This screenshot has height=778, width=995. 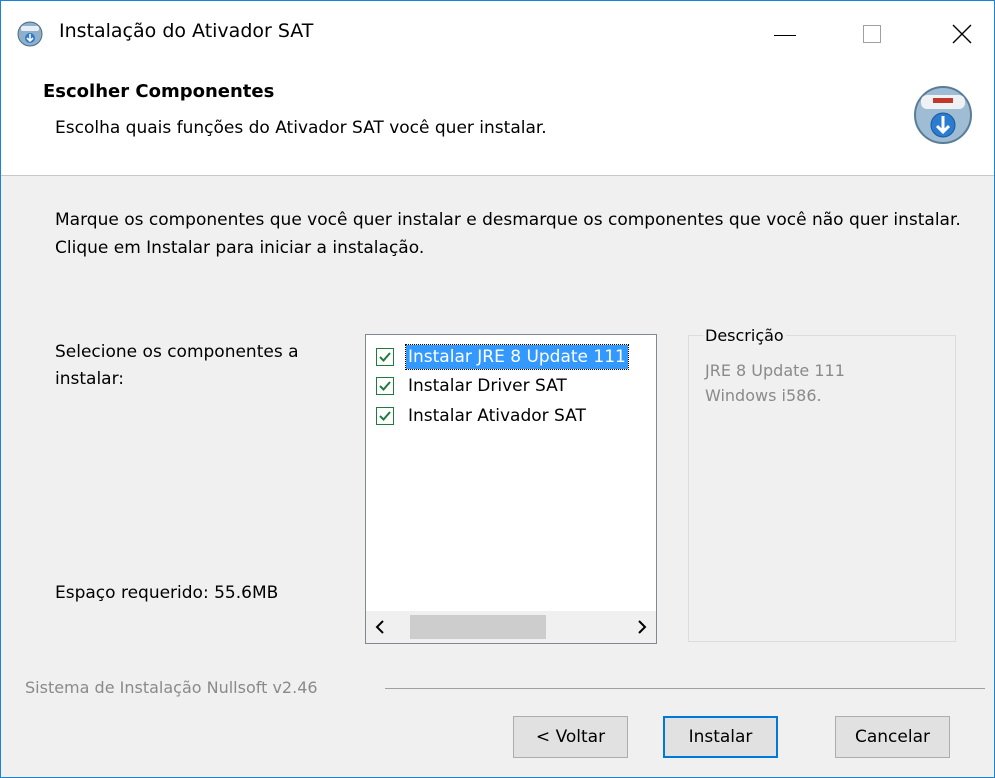 I want to click on scroll-right-icon, so click(x=641, y=627).